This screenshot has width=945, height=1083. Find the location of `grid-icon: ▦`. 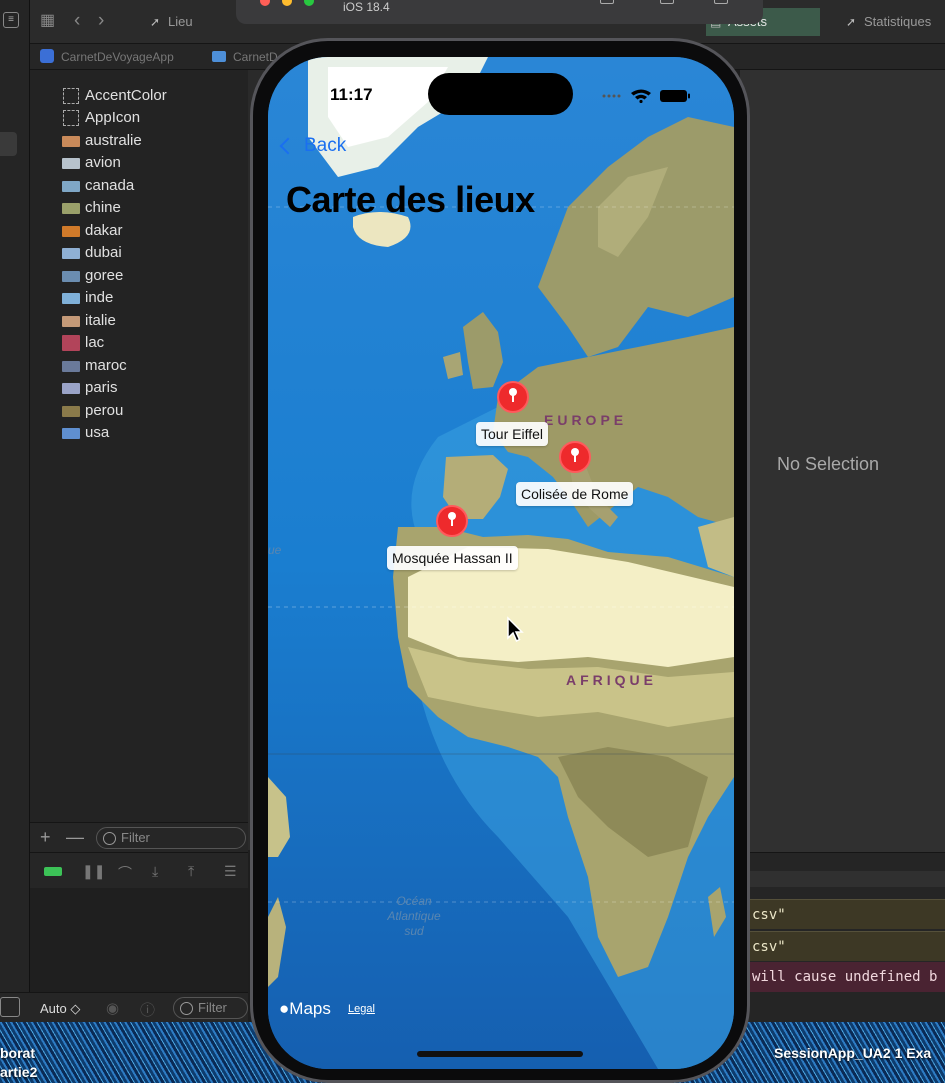

grid-icon: ▦ is located at coordinates (47, 20).